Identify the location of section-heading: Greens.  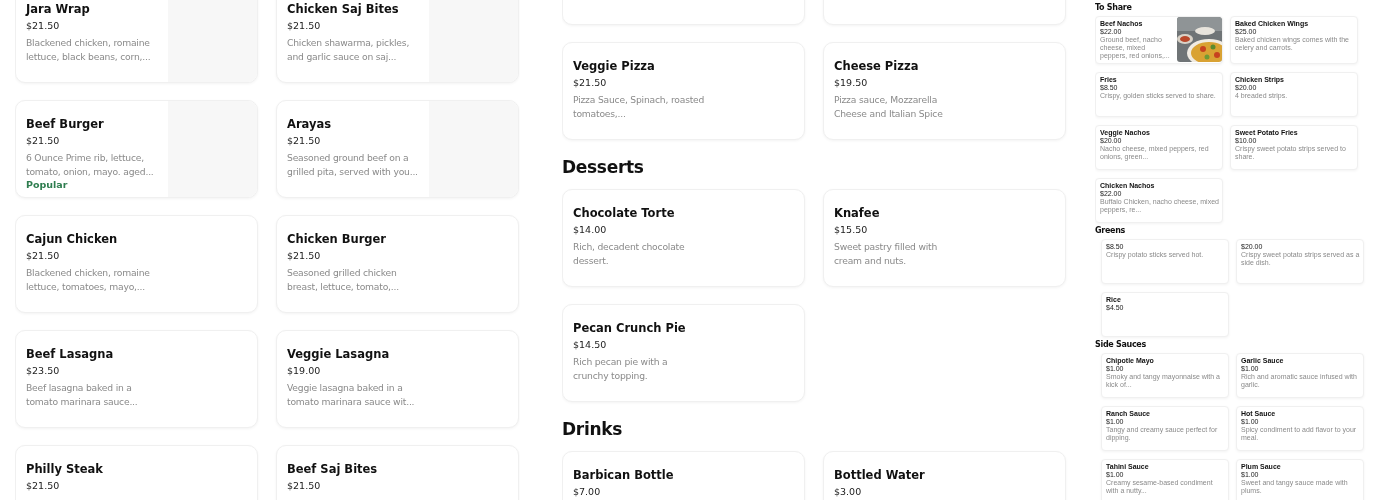
(1111, 231).